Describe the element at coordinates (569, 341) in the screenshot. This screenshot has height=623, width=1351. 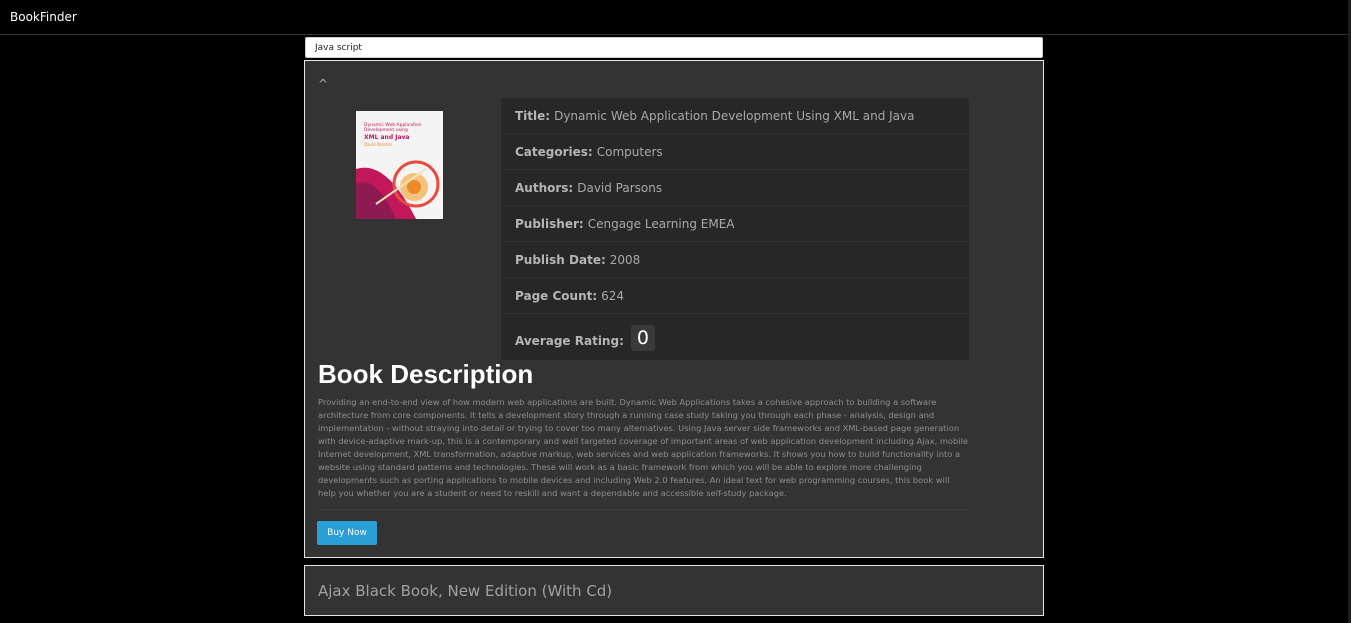
I see `detail-label: Average Rating:` at that location.